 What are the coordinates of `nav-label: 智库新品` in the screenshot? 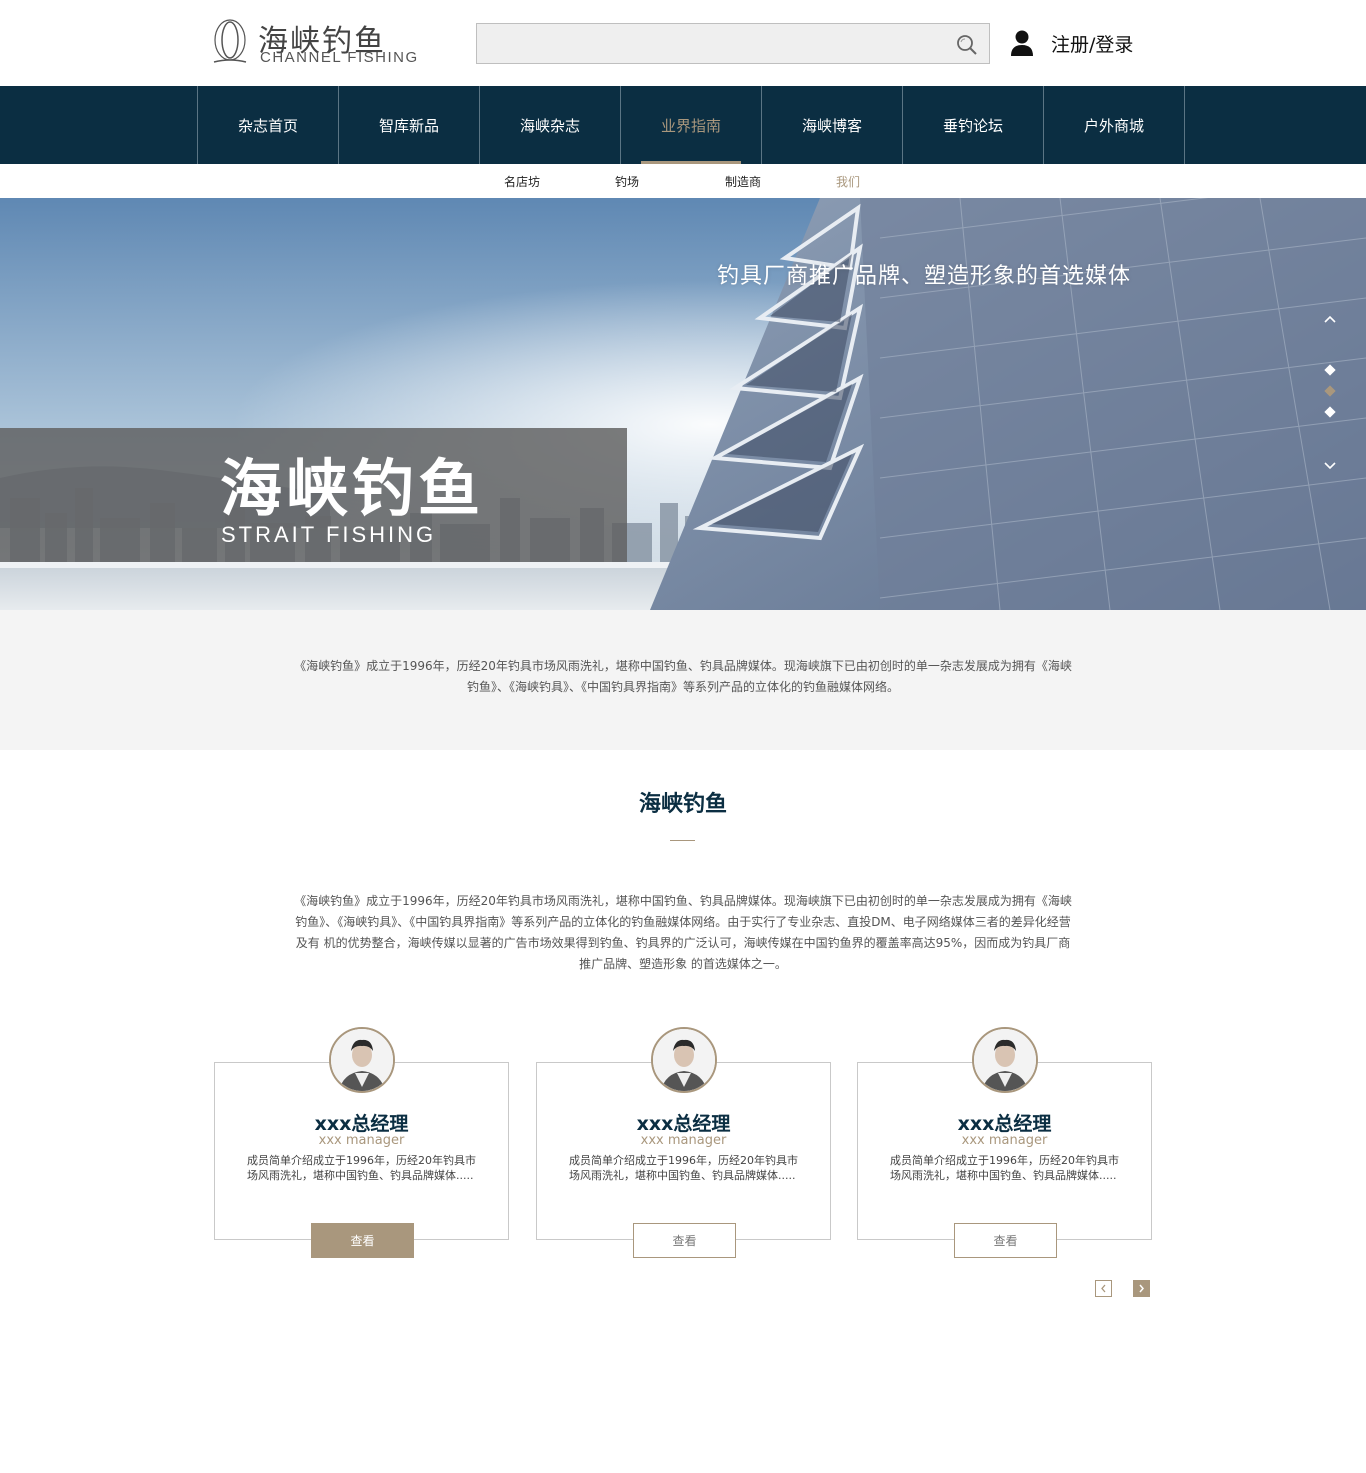 It's located at (408, 125).